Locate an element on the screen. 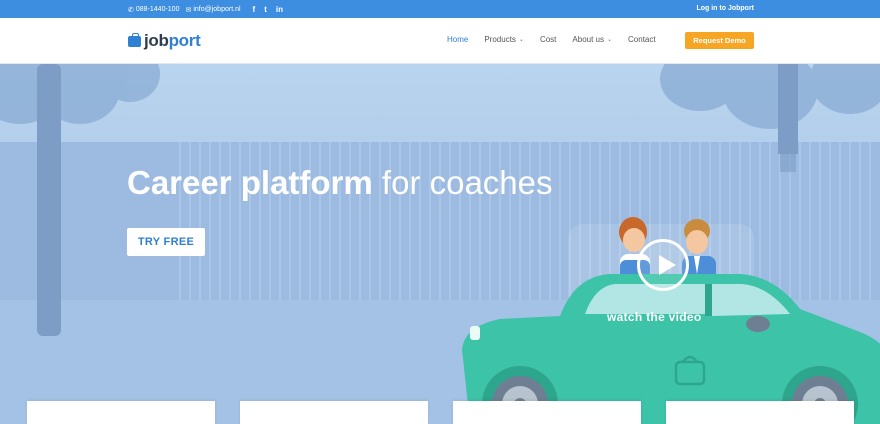 This screenshot has height=424, width=880. nav-contact: Contact is located at coordinates (642, 39).